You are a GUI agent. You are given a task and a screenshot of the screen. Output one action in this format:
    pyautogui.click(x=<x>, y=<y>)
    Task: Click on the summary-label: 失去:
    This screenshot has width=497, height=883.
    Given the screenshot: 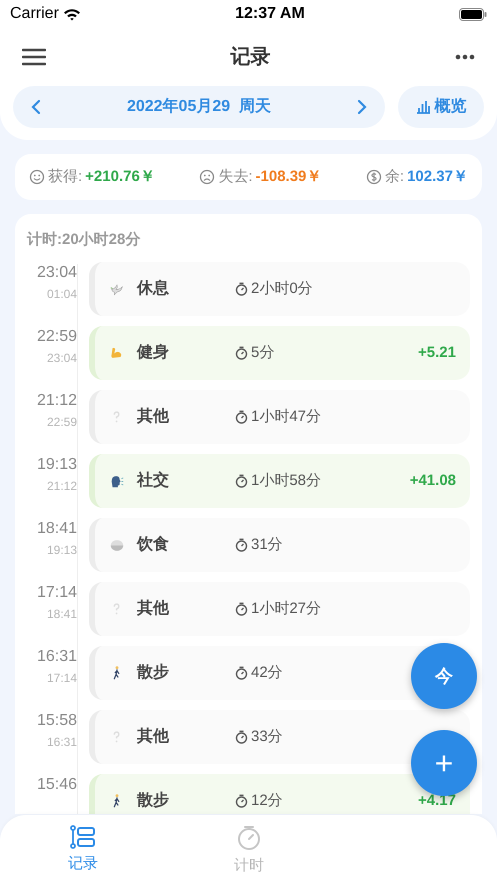 What is the action you would take?
    pyautogui.click(x=235, y=176)
    